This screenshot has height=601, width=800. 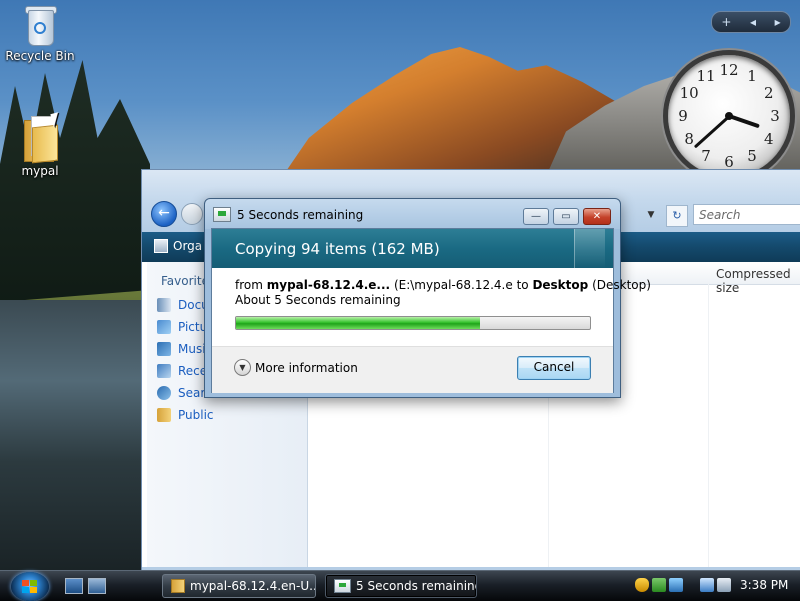 What do you see at coordinates (192, 214) in the screenshot?
I see `forward-button` at bounding box center [192, 214].